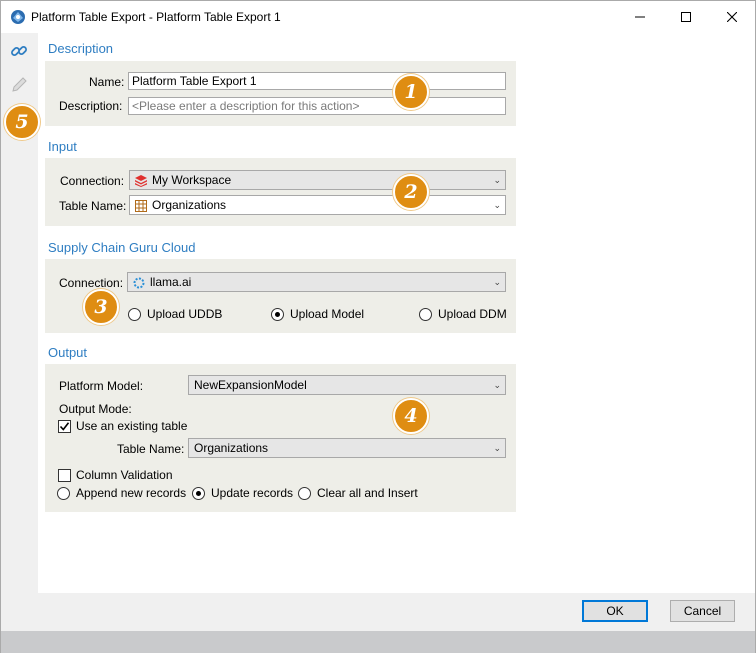  Describe the element at coordinates (62, 146) in the screenshot. I see `input-section-title: Input` at that location.